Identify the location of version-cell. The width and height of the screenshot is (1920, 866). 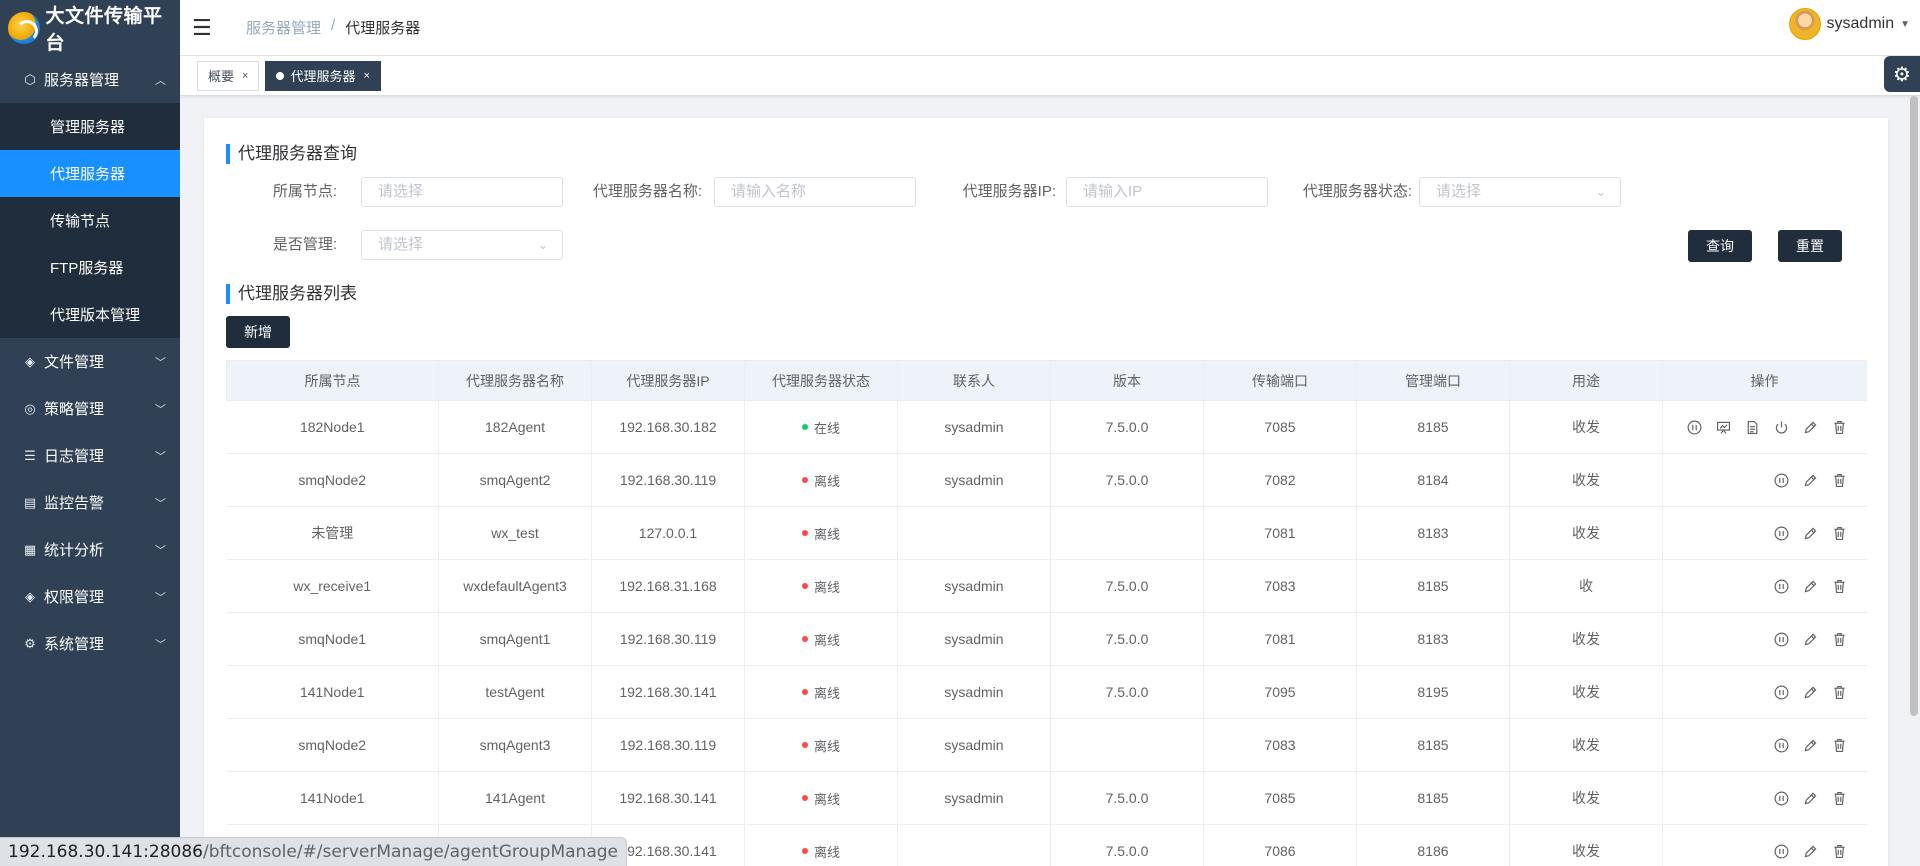
(1127, 533).